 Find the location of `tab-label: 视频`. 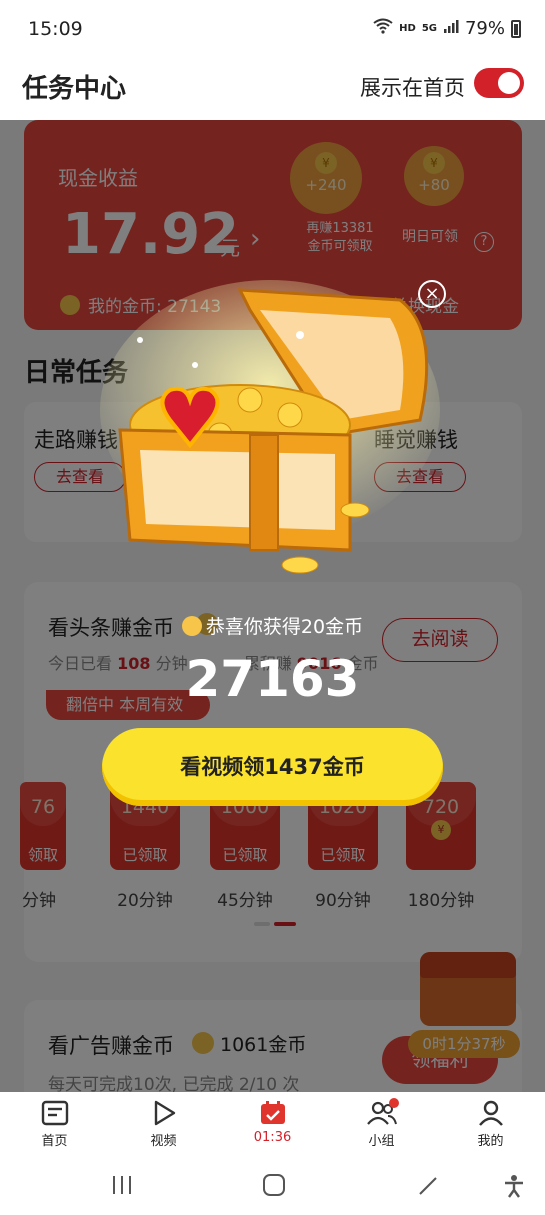

tab-label: 视频 is located at coordinates (163, 1141).